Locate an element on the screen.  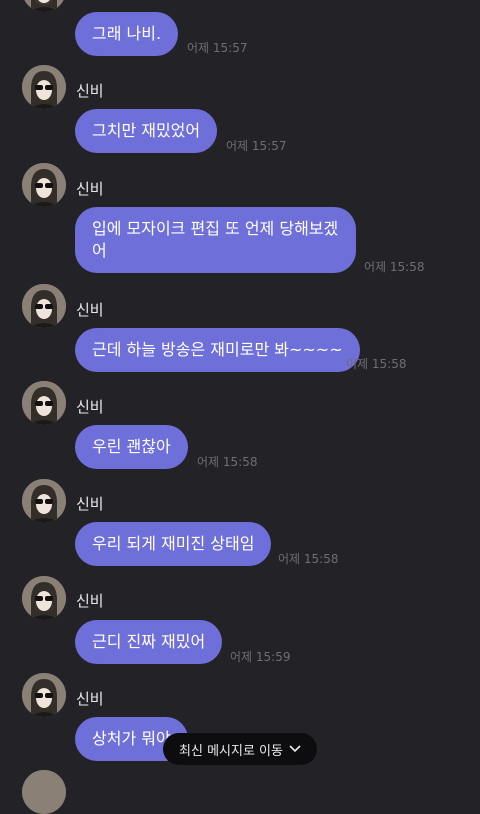
message-bubble: 그치만 재밌었어 is located at coordinates (146, 131).